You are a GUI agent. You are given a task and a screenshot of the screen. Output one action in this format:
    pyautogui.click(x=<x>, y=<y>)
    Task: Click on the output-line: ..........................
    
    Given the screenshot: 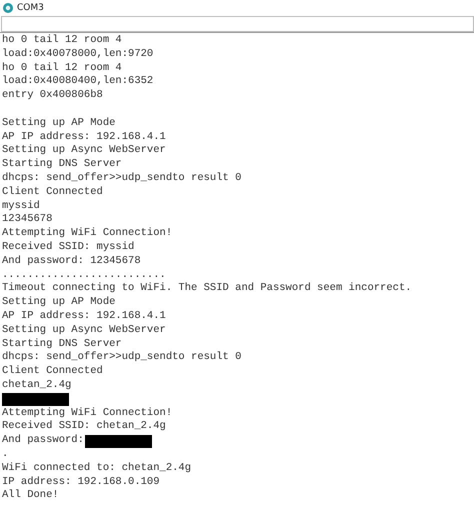 What is the action you would take?
    pyautogui.click(x=84, y=275)
    